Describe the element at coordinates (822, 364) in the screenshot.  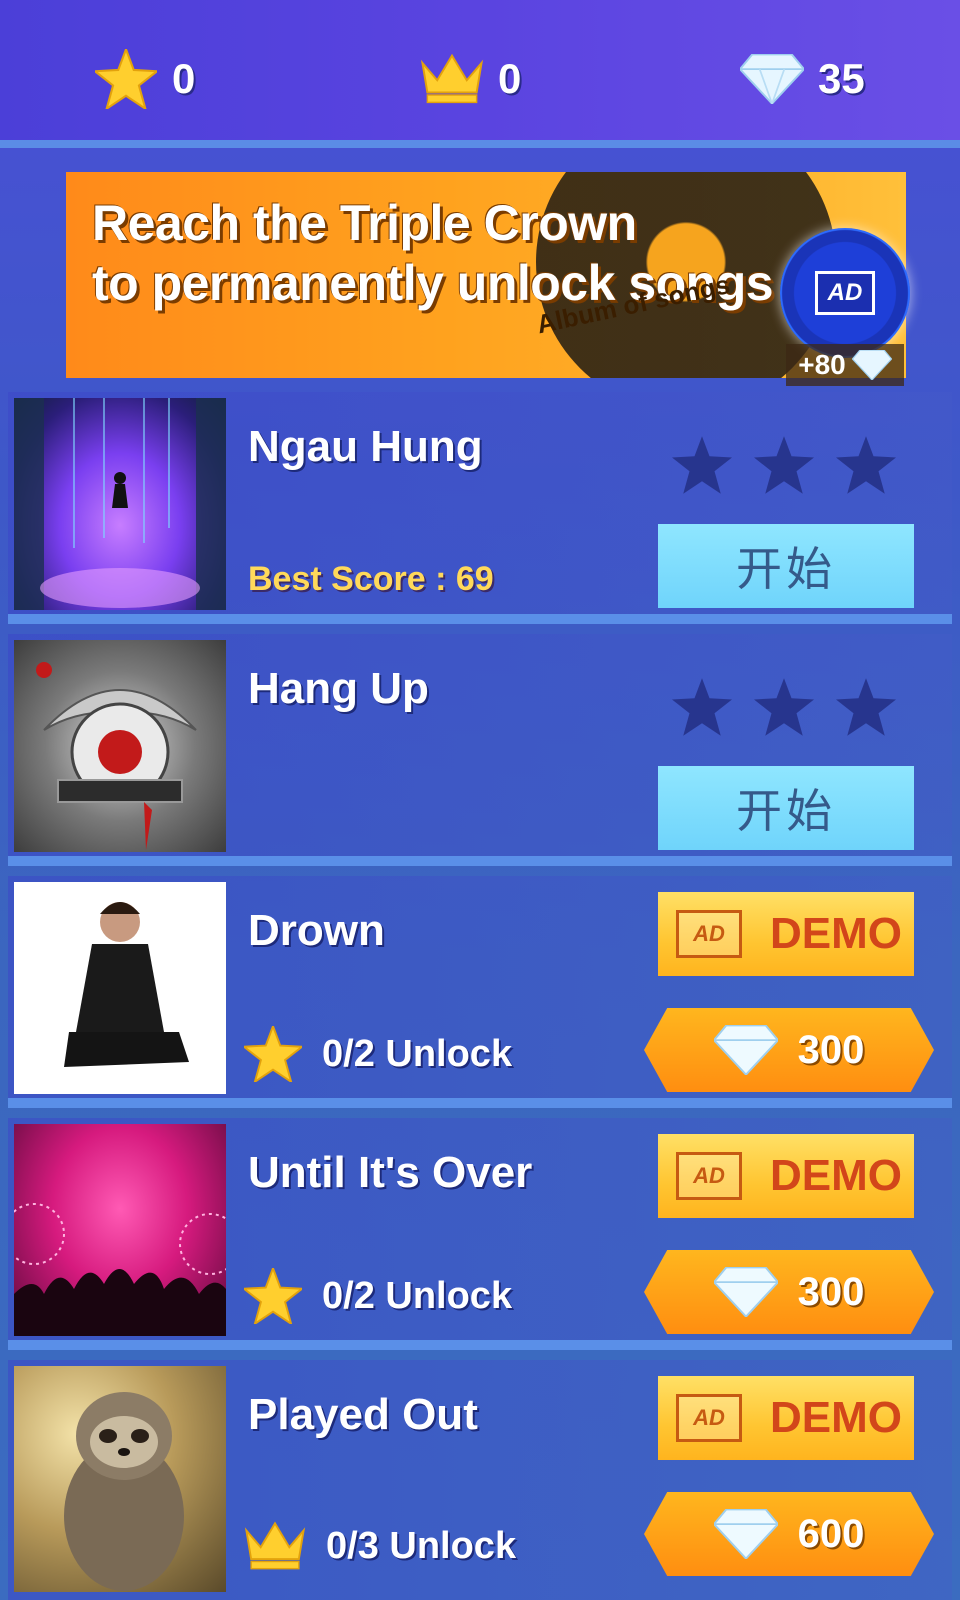
I see `ad-reward-amount: +80` at that location.